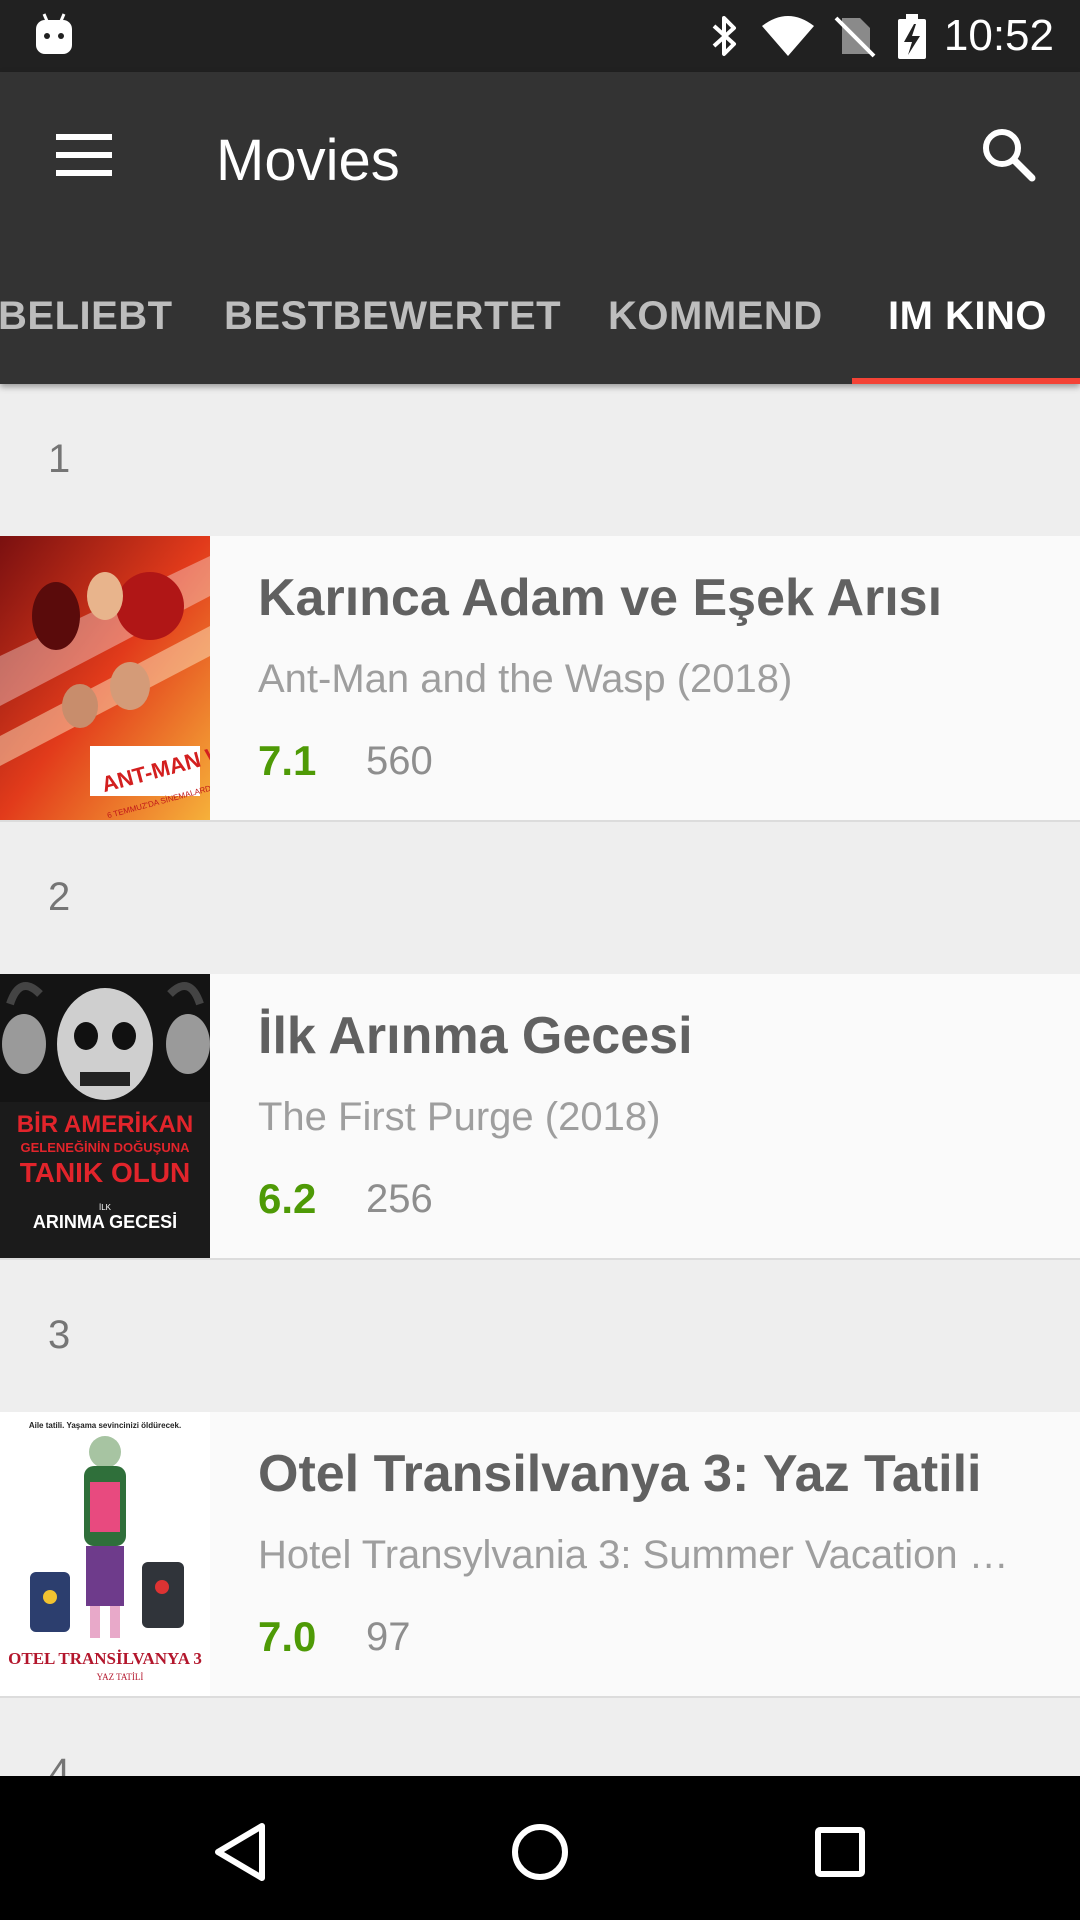 The image size is (1080, 1920). What do you see at coordinates (59, 459) in the screenshot?
I see `rank-number: 1` at bounding box center [59, 459].